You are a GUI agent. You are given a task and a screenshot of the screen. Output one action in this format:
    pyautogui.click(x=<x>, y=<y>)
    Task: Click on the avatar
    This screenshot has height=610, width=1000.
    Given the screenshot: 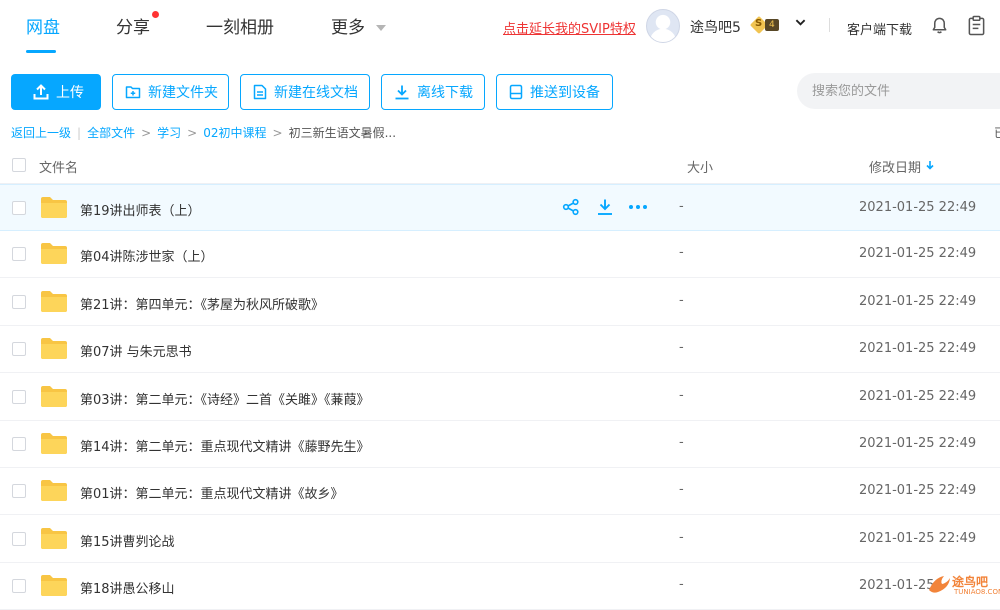 What is the action you would take?
    pyautogui.click(x=663, y=26)
    